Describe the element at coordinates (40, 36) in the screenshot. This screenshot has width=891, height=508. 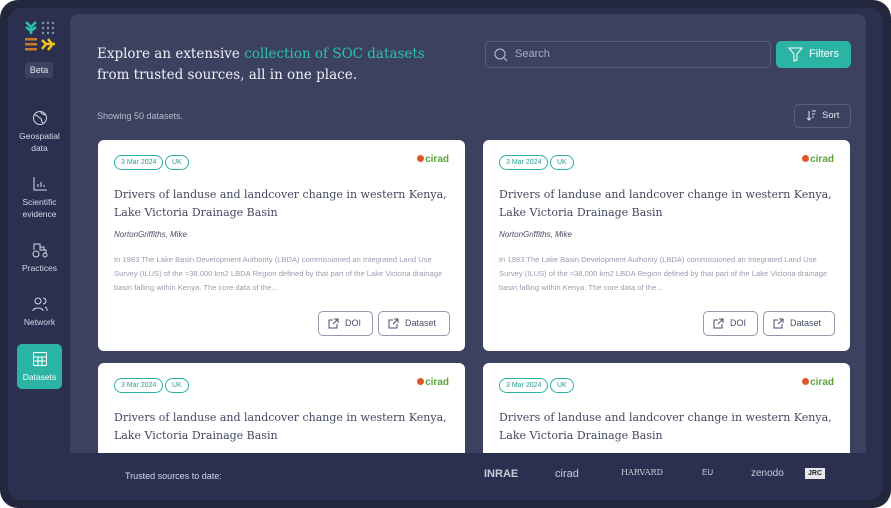
I see `logo-icon` at that location.